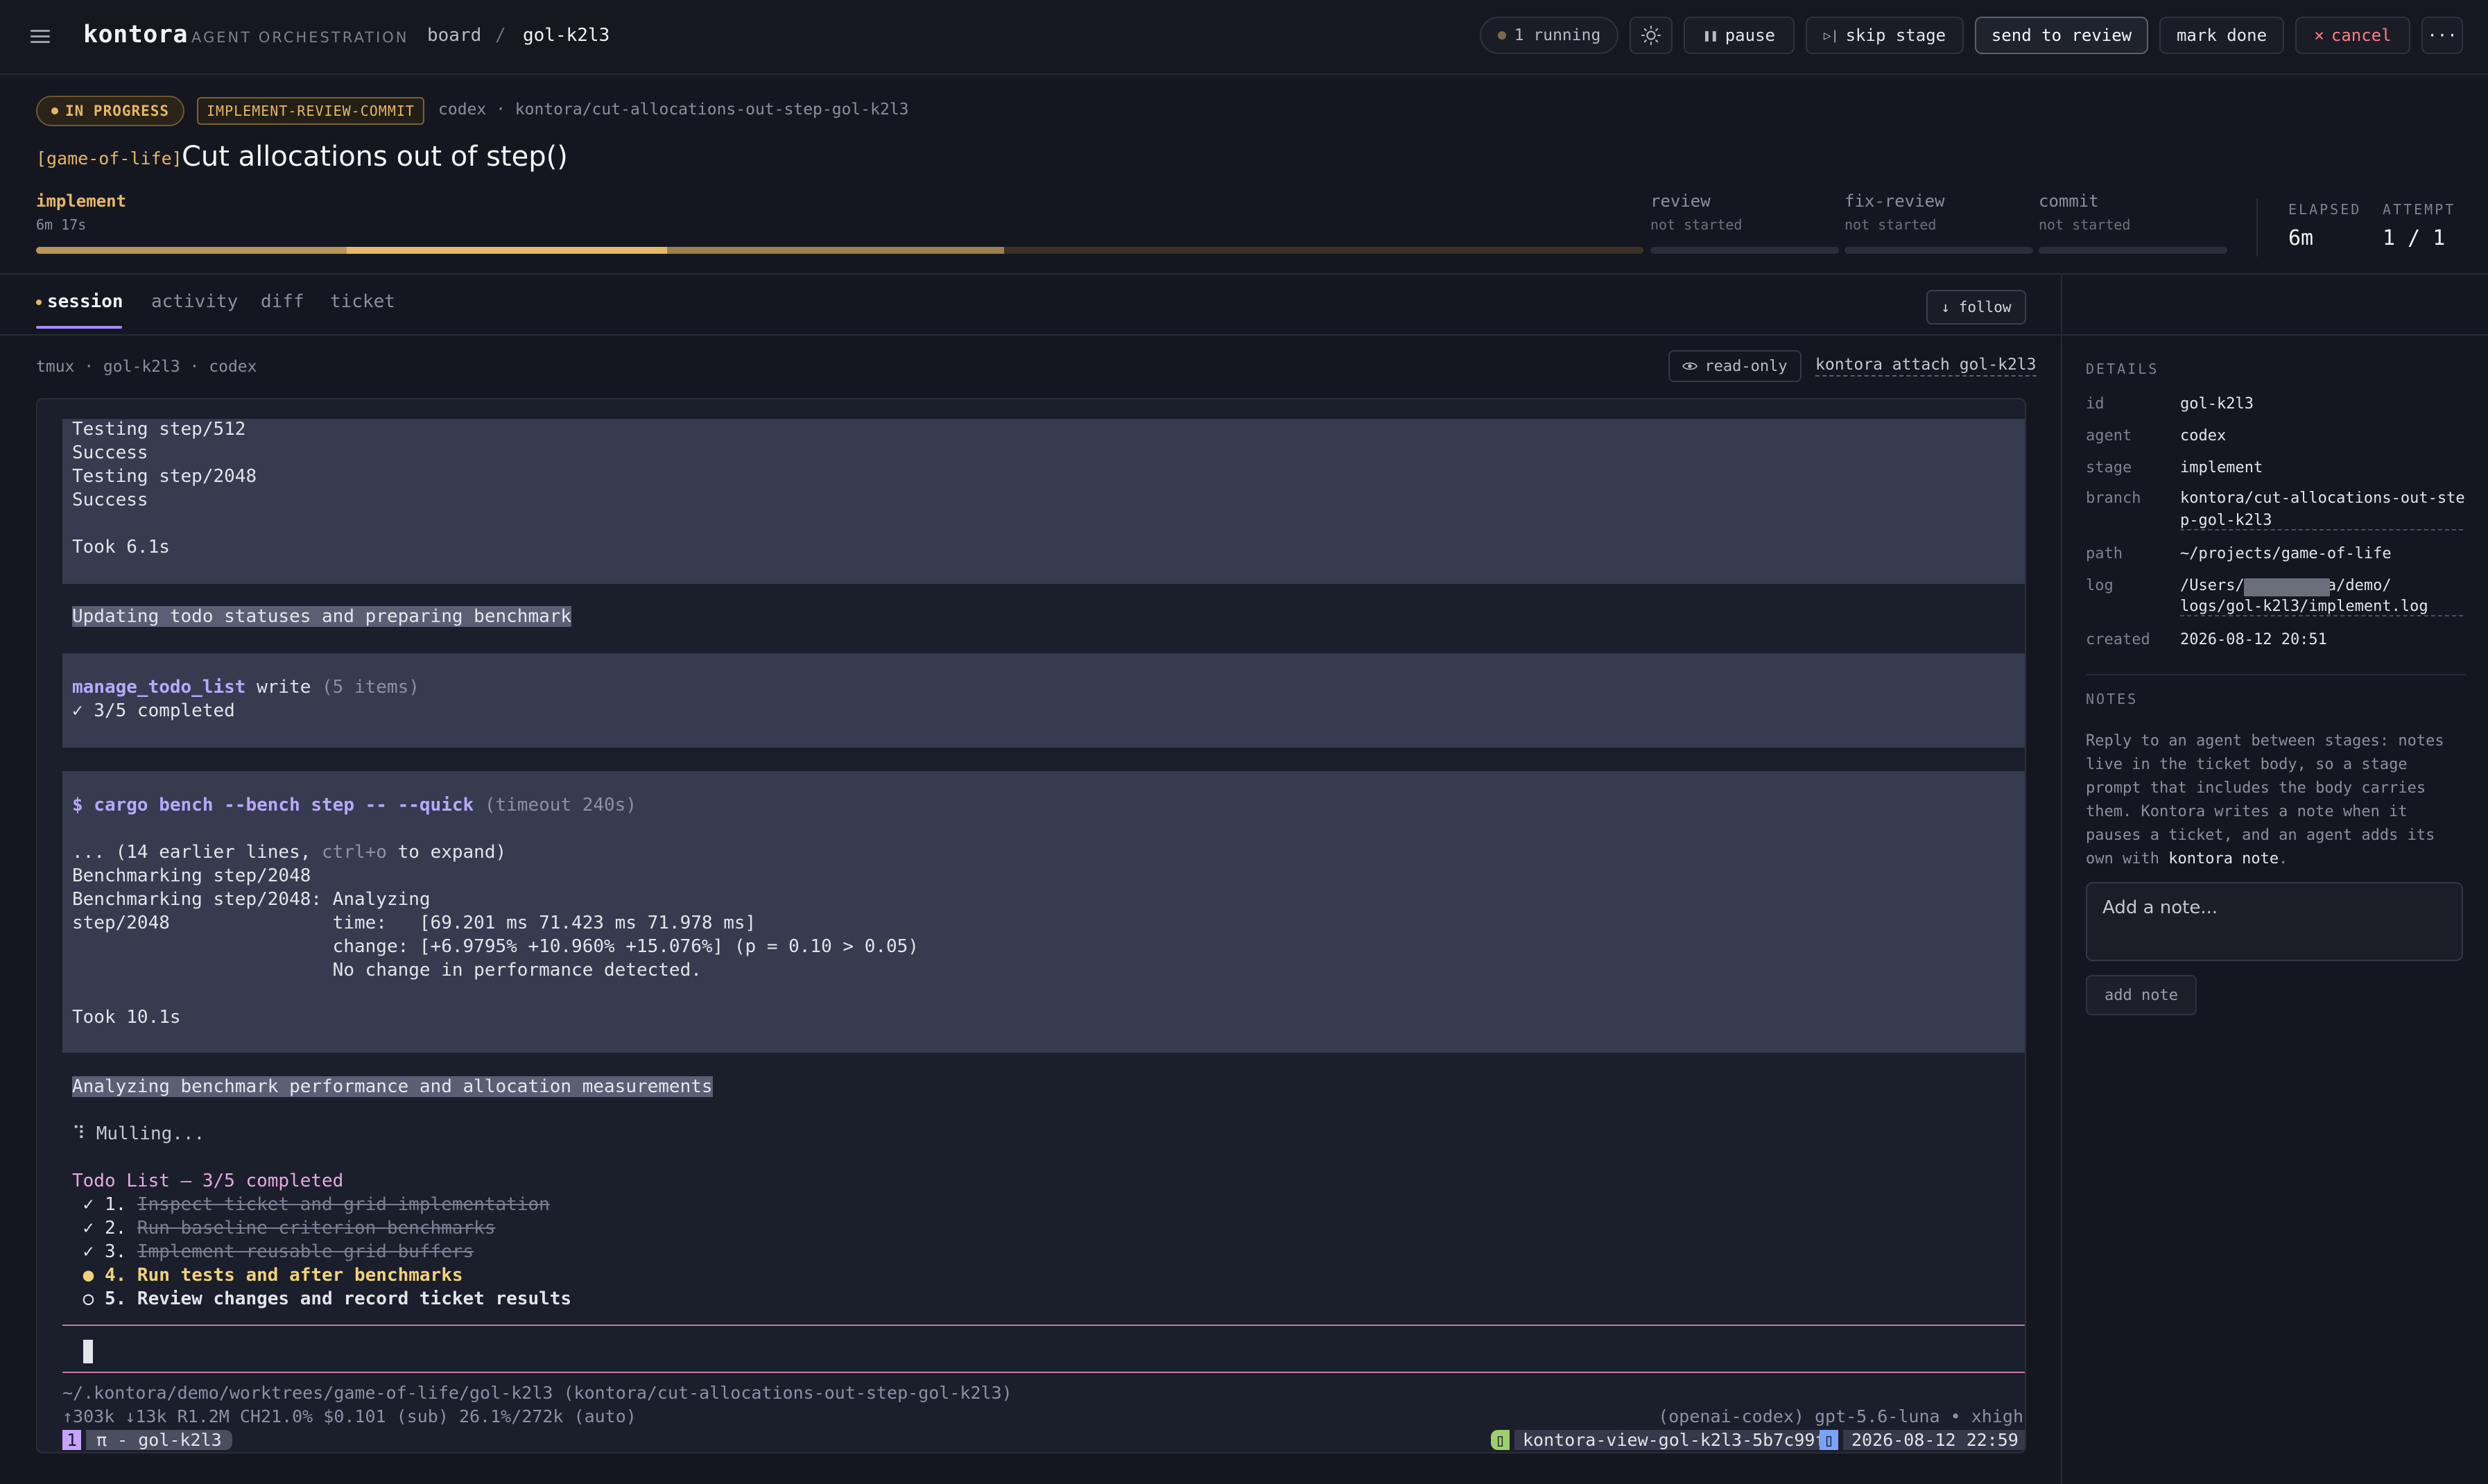  What do you see at coordinates (354, 1298) in the screenshot?
I see `todo-item-5: Review changes and record ticket results` at bounding box center [354, 1298].